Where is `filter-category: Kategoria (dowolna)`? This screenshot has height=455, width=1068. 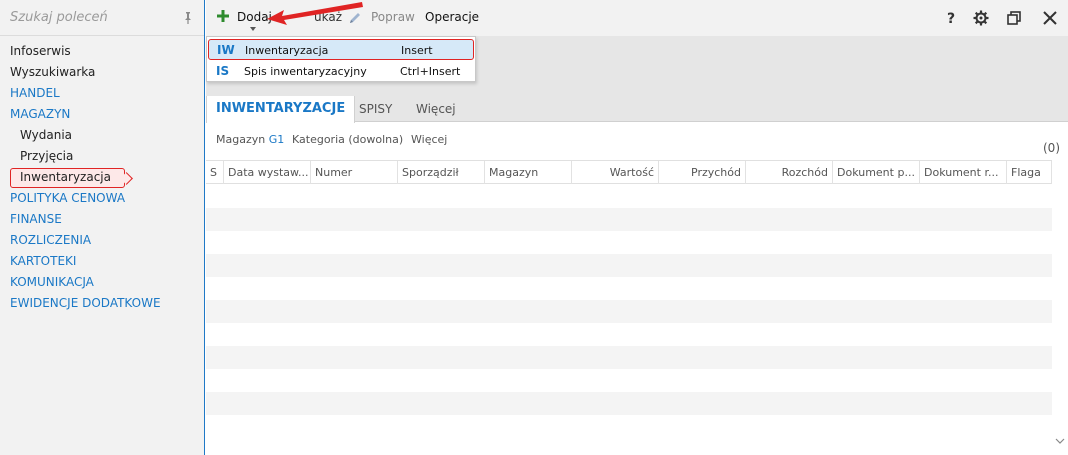
filter-category: Kategoria (dowolna) is located at coordinates (347, 139).